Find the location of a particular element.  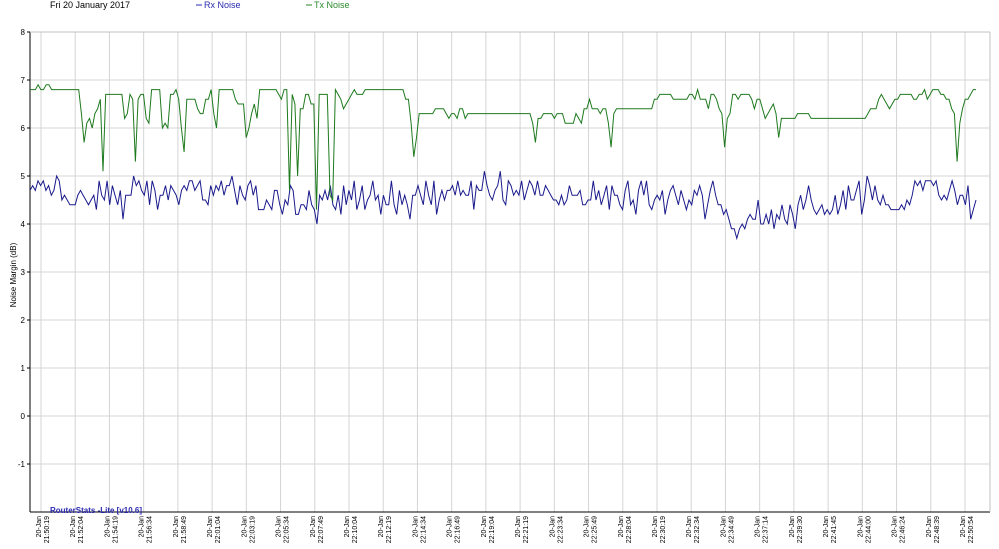

y-tick-label: 5 is located at coordinates (23, 176).